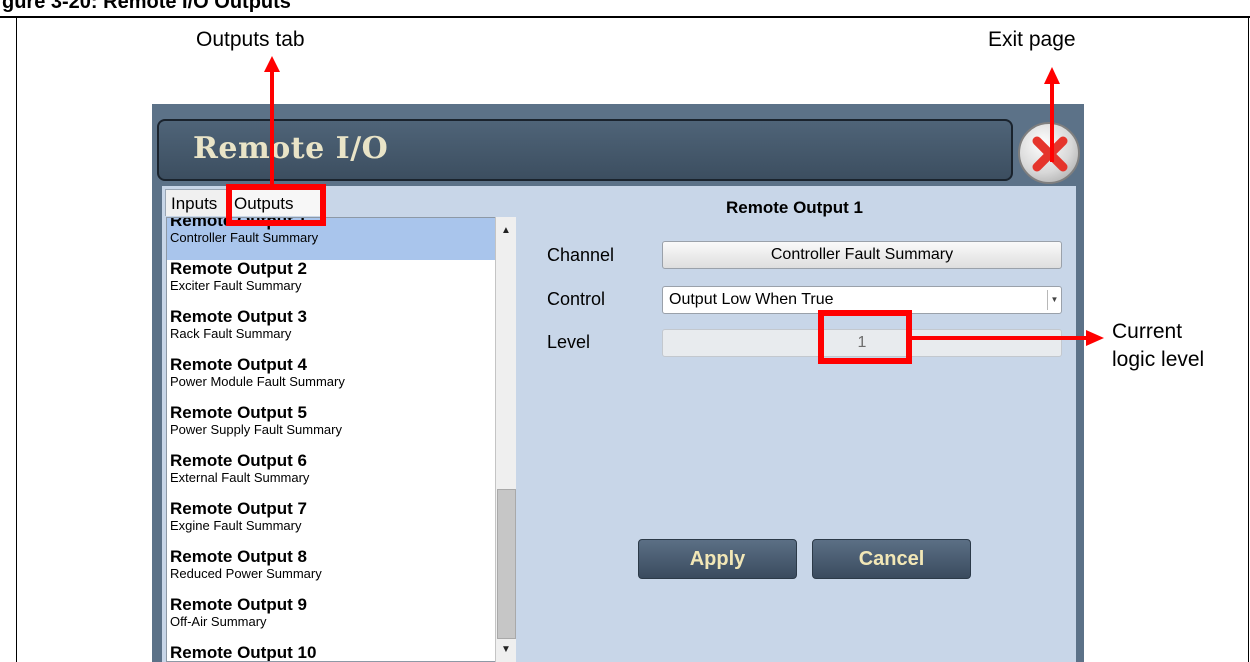  Describe the element at coordinates (236, 285) in the screenshot. I see `list-item-subtitle: Exciter Fault Summary` at that location.